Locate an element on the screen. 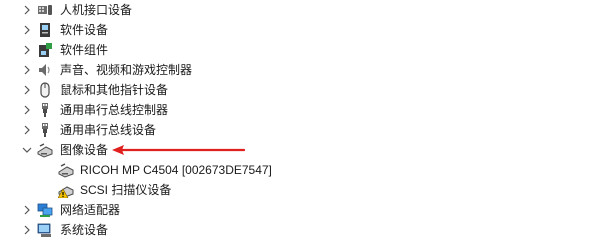 The width and height of the screenshot is (600, 249). tree-item-mice: 鼠标和其他指针设备 is located at coordinates (300, 90).